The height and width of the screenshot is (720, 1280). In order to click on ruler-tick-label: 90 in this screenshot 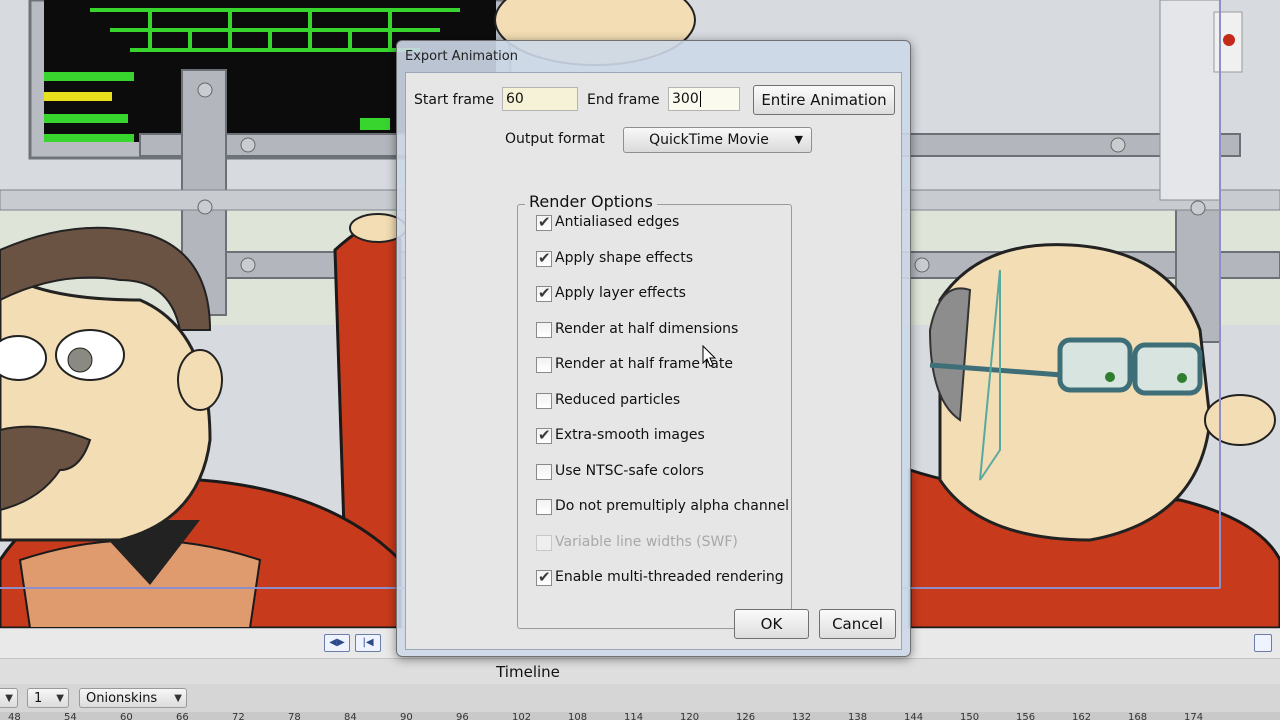, I will do `click(406, 716)`.